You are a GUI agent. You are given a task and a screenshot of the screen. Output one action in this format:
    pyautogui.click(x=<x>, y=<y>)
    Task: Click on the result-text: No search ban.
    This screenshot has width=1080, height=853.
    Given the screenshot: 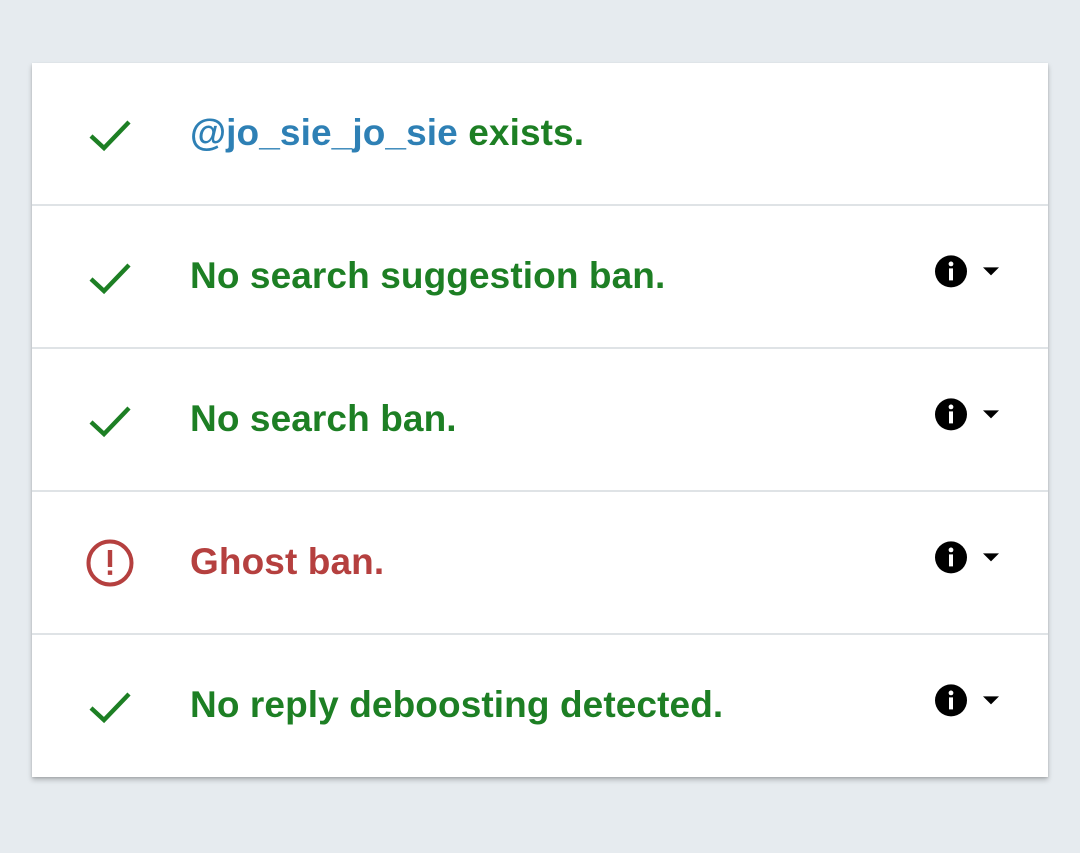 What is the action you would take?
    pyautogui.click(x=323, y=418)
    